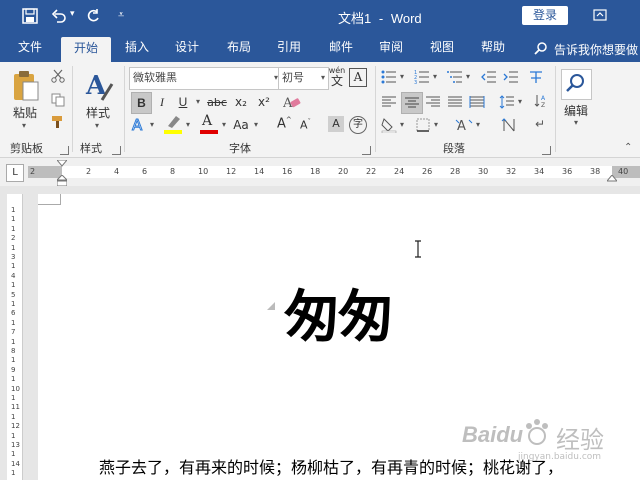 Image resolution: width=640 pixels, height=480 pixels. I want to click on distributed-icon, so click(477, 102).